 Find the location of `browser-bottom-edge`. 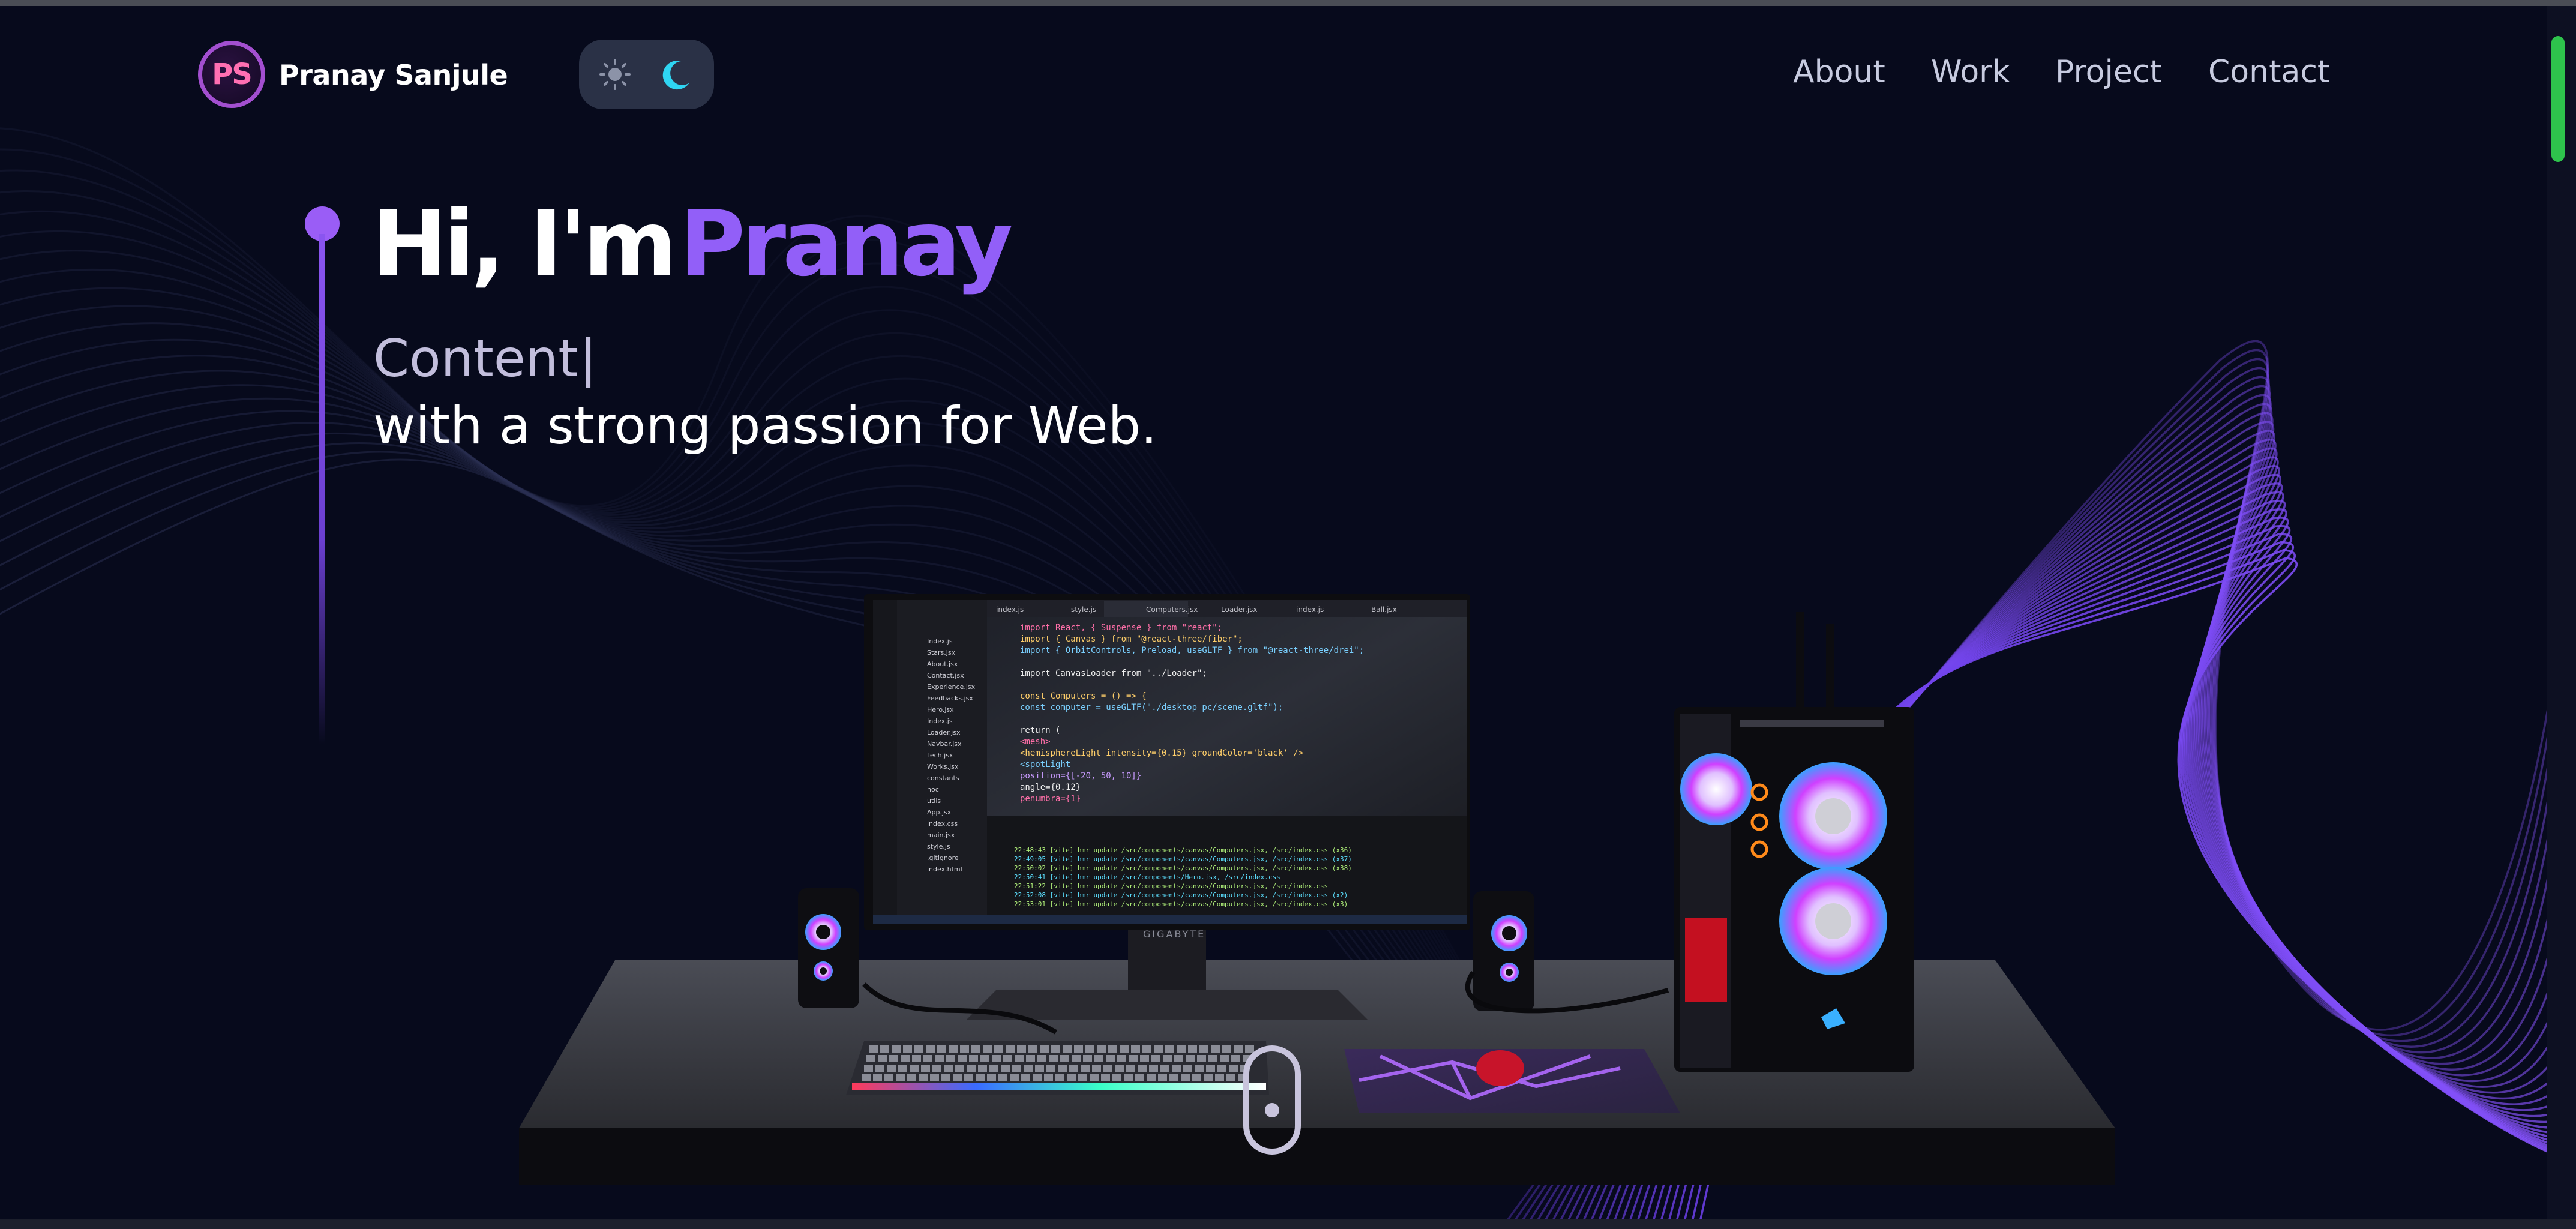

browser-bottom-edge is located at coordinates (1288, 1224).